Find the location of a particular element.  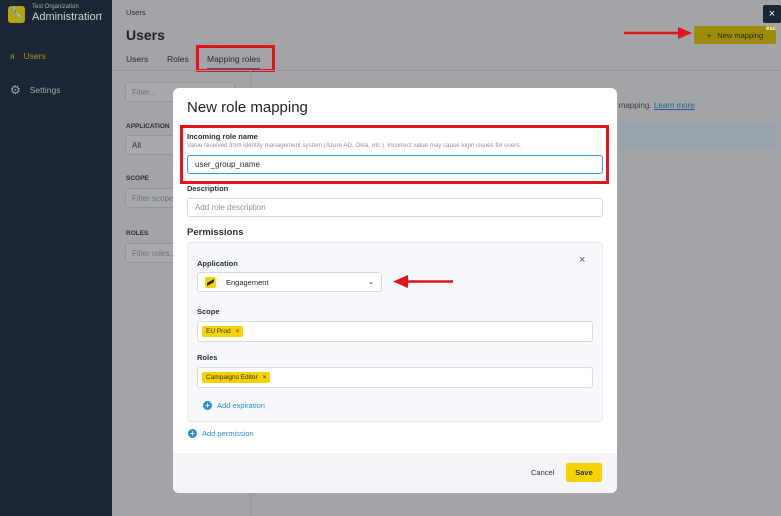

button-label: New mapping is located at coordinates (740, 35).